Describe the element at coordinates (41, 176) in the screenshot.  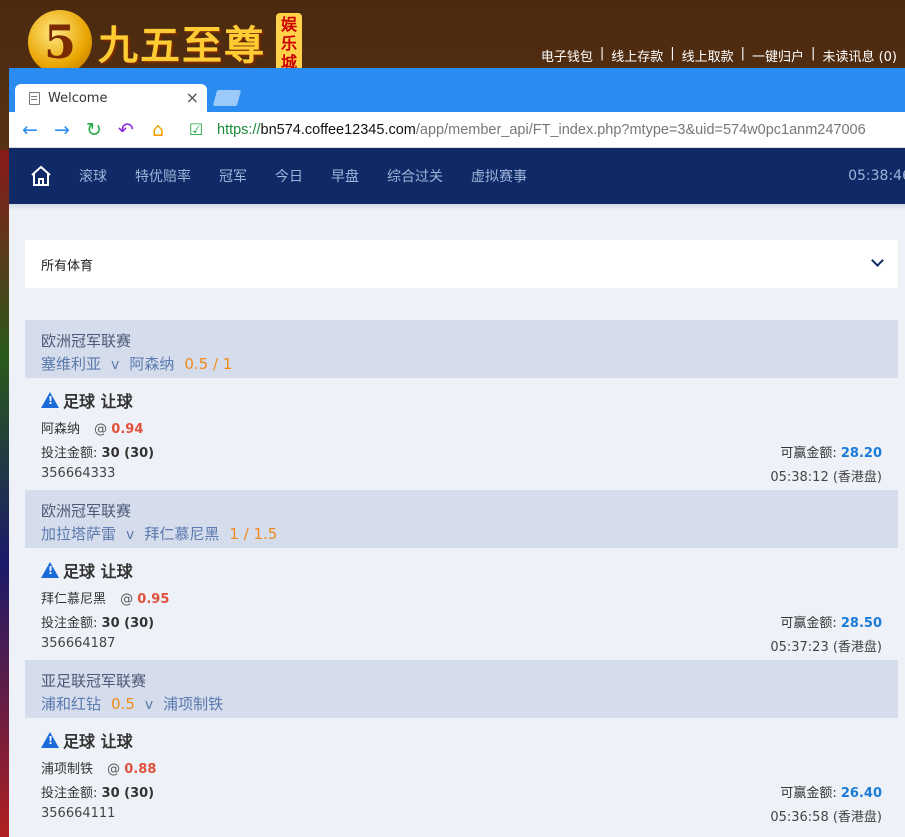
I see `home-icon` at that location.